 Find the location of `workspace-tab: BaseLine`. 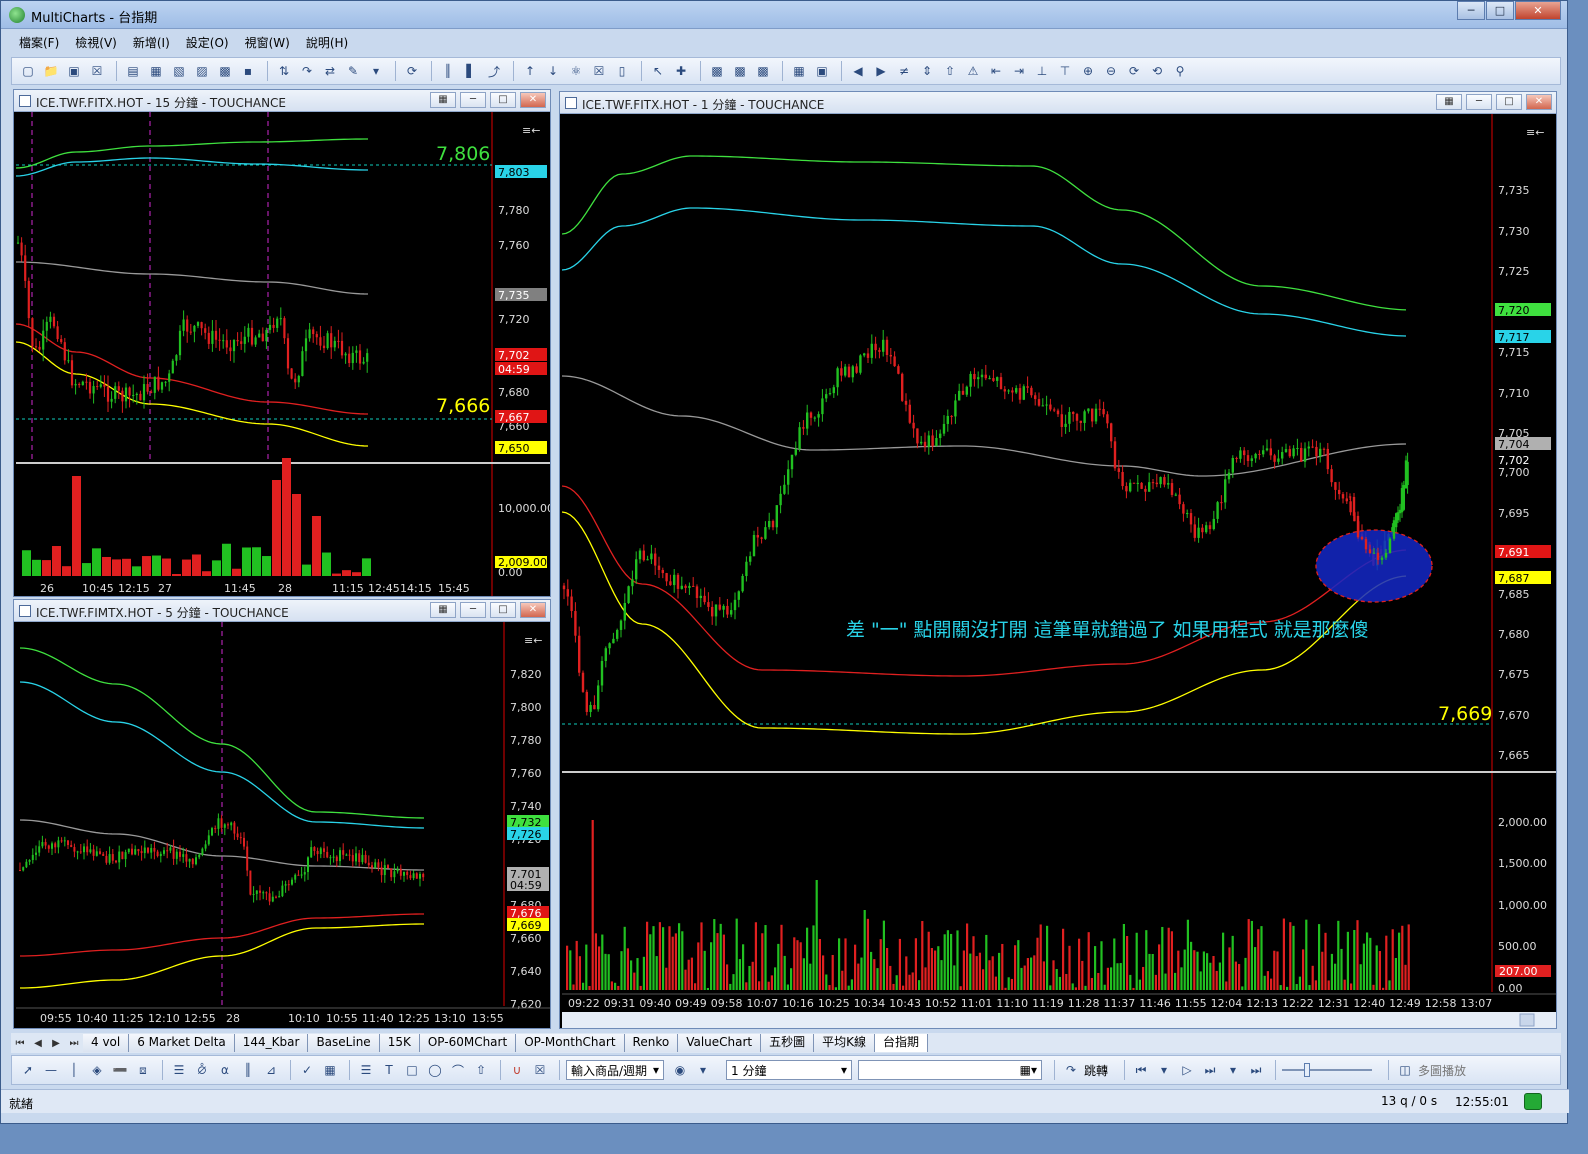

workspace-tab: BaseLine is located at coordinates (344, 1043).